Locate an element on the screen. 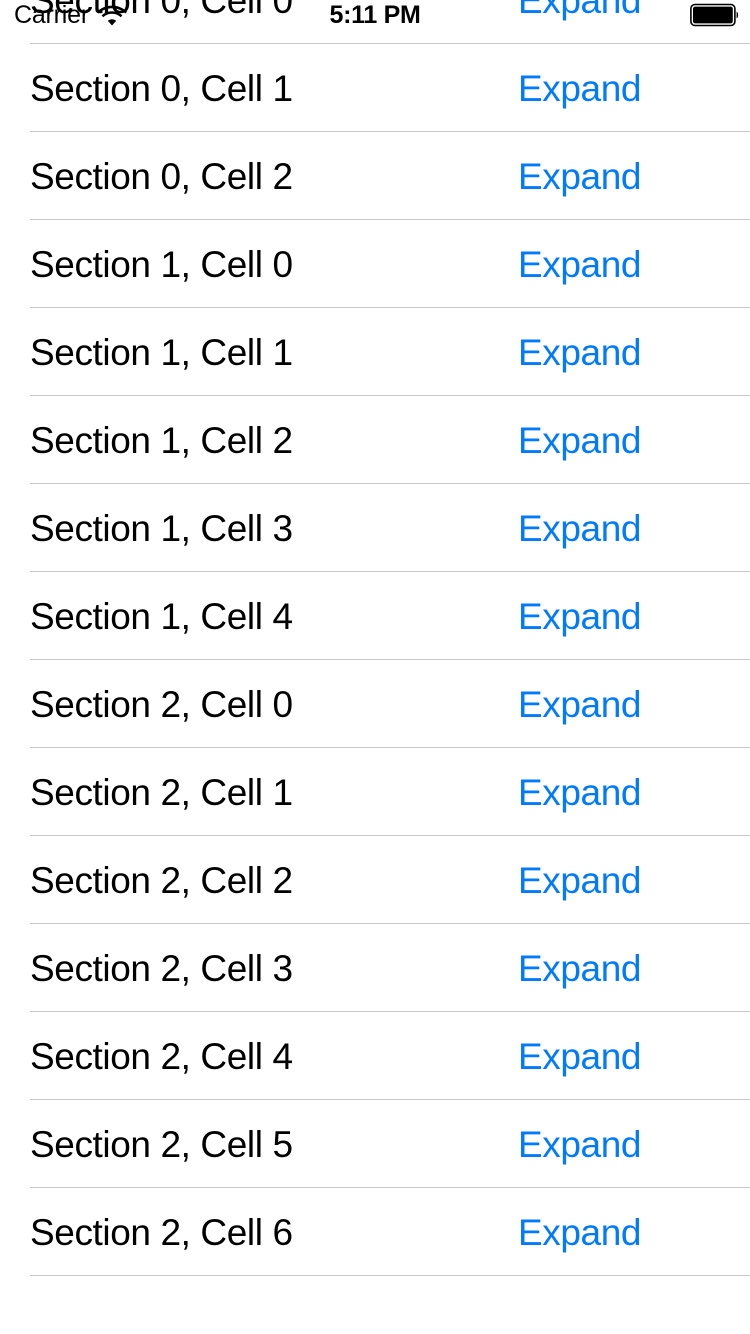 The image size is (750, 1334). table-row: Section 1, Cell 0 Expand is located at coordinates (375, 264).